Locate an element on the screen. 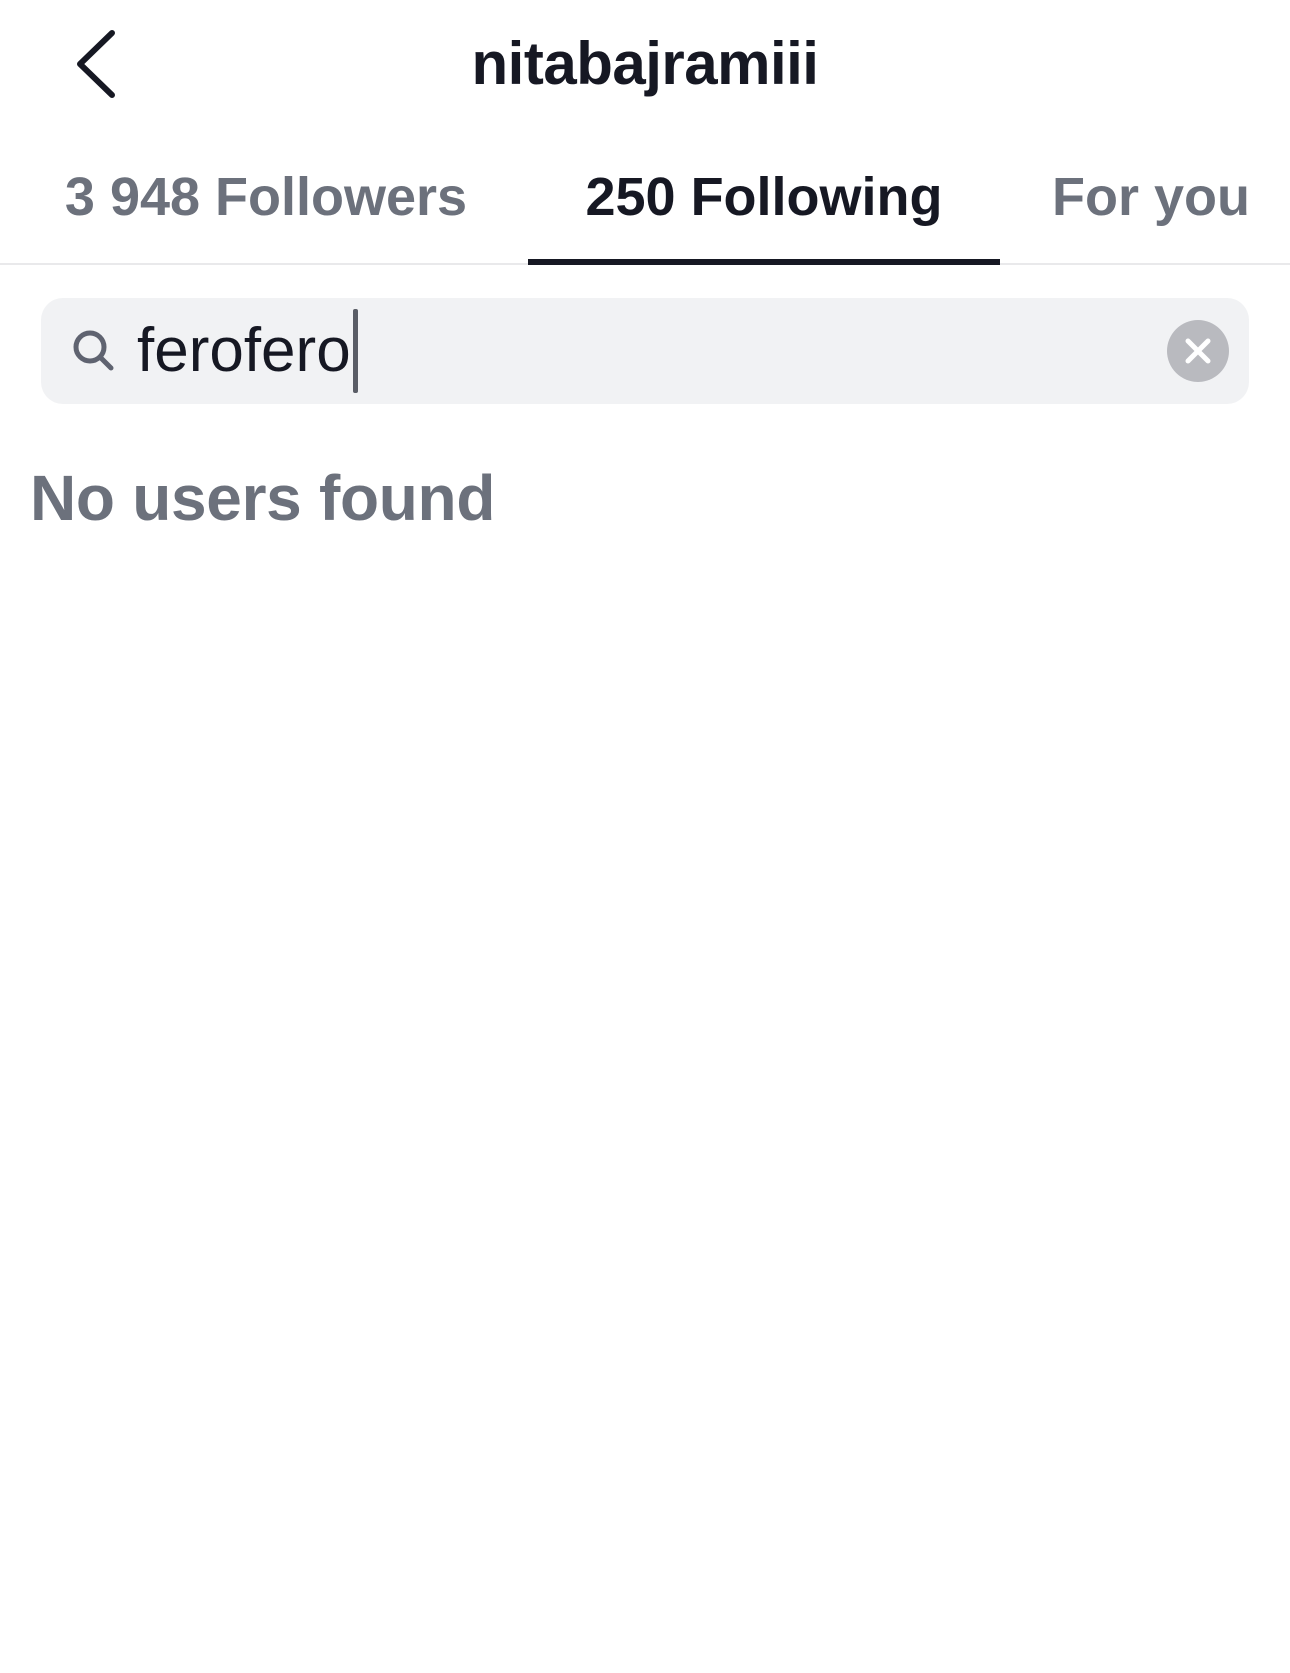  search-input: ferofero is located at coordinates (247, 351).